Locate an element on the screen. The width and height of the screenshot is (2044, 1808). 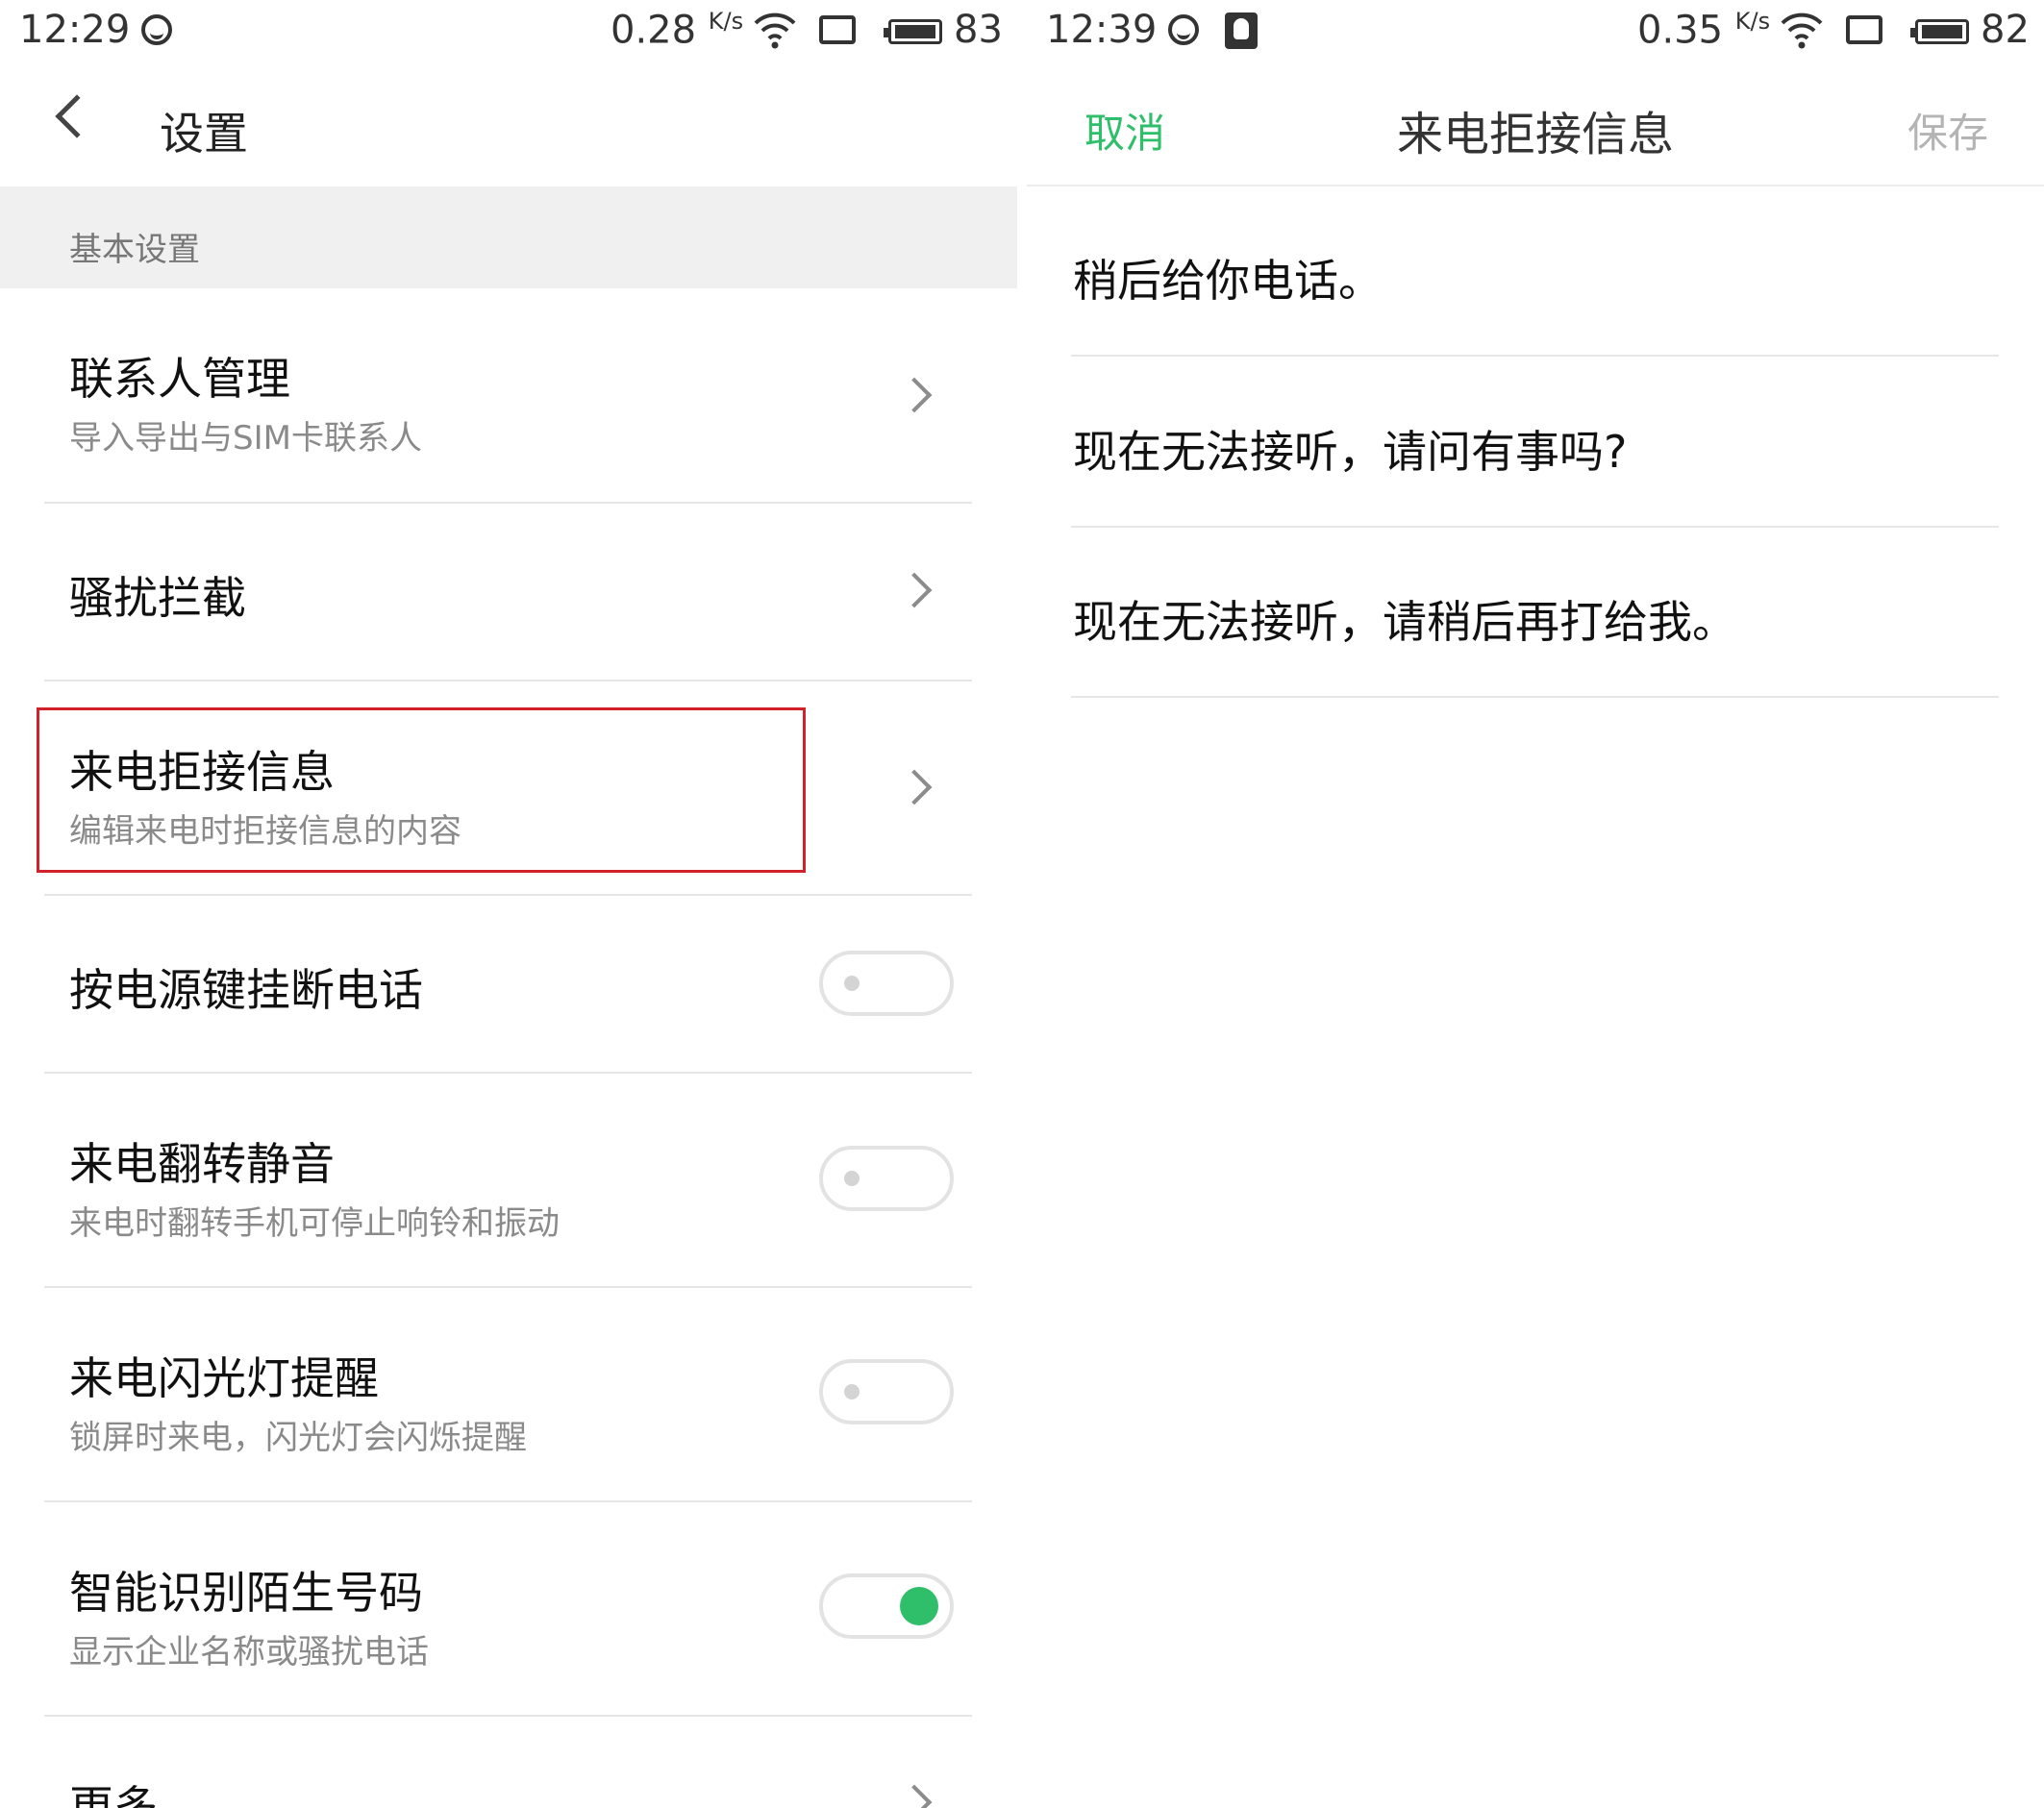
row-title: 骚扰拦截 is located at coordinates (157, 598).